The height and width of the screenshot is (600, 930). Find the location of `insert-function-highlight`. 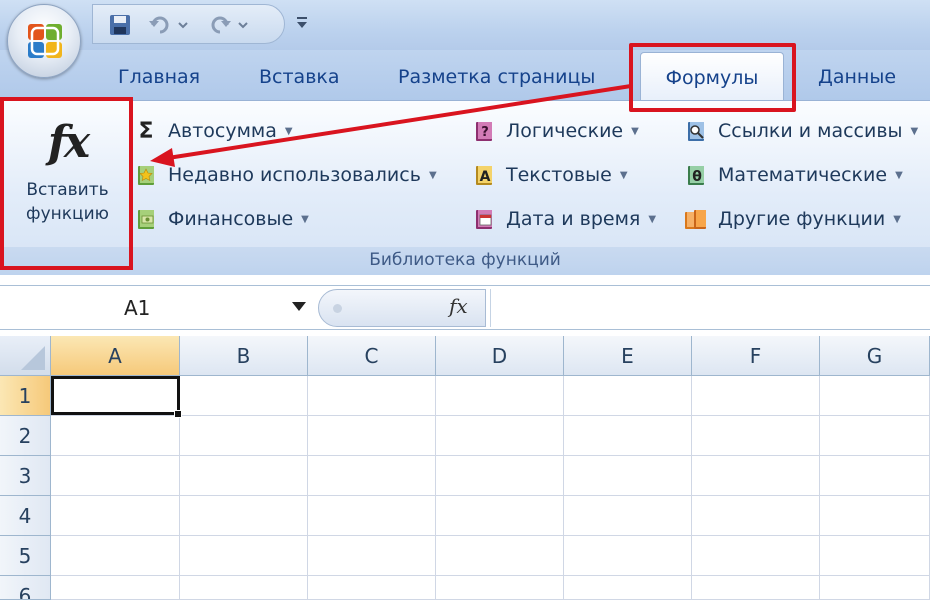

insert-function-highlight is located at coordinates (66, 183).